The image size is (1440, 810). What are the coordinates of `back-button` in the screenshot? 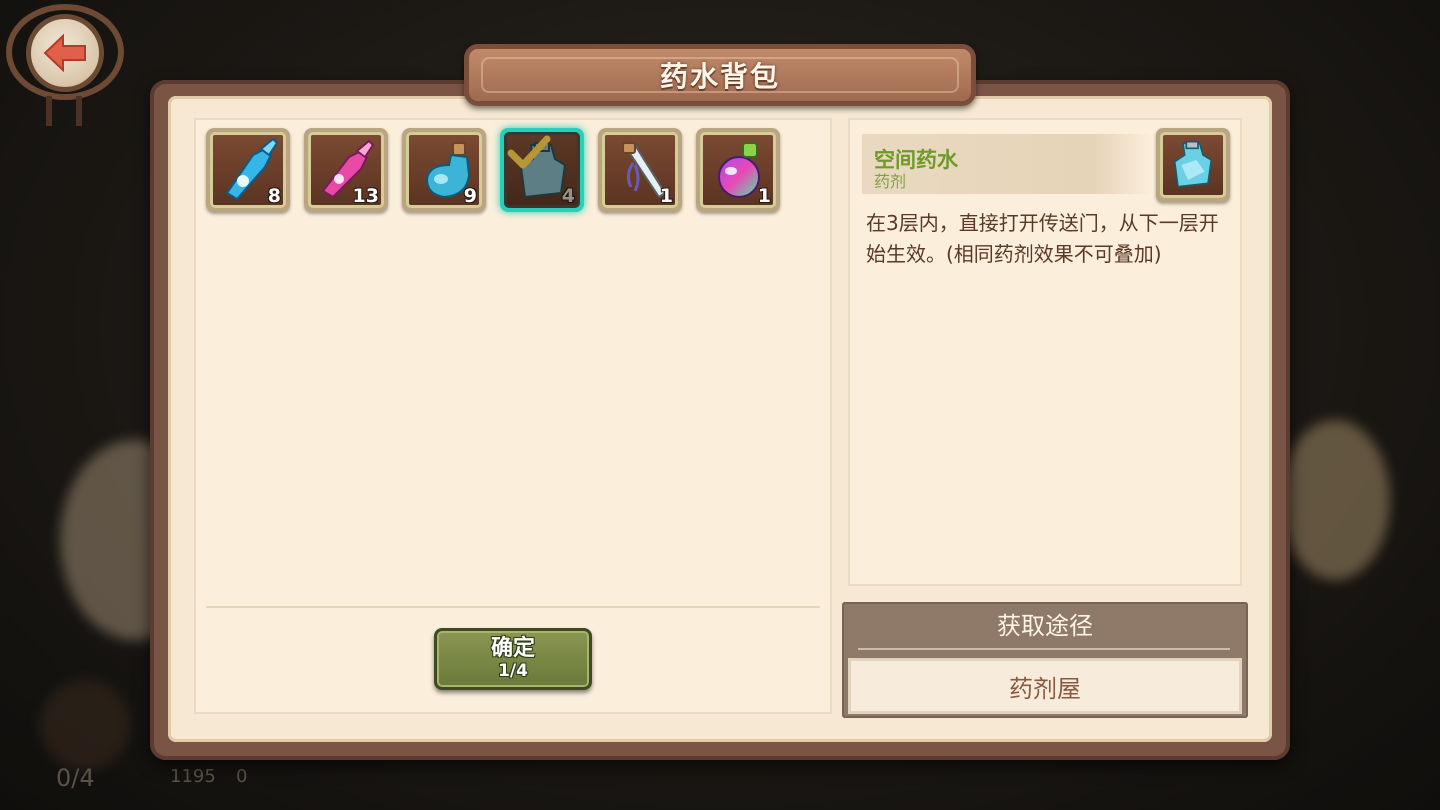 It's located at (65, 63).